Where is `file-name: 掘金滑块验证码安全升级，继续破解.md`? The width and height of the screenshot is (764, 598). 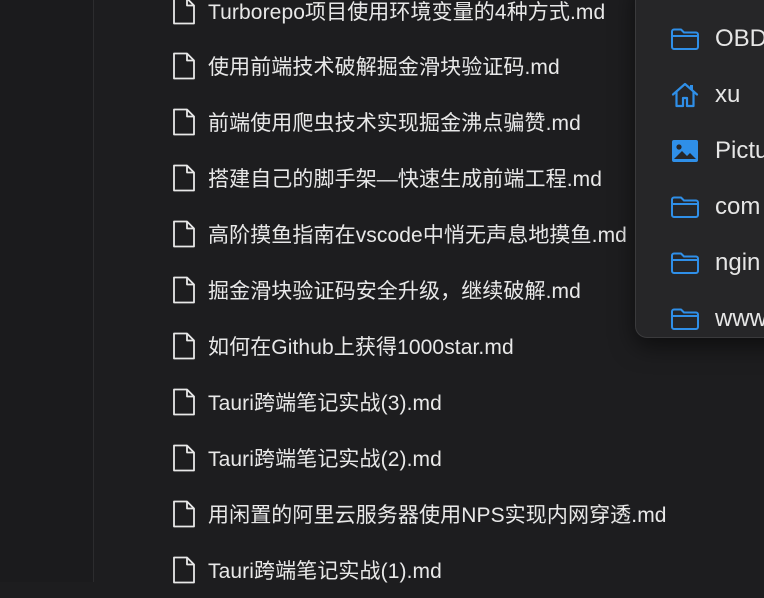
file-name: 掘金滑块验证码安全升级，继续破解.md is located at coordinates (394, 291).